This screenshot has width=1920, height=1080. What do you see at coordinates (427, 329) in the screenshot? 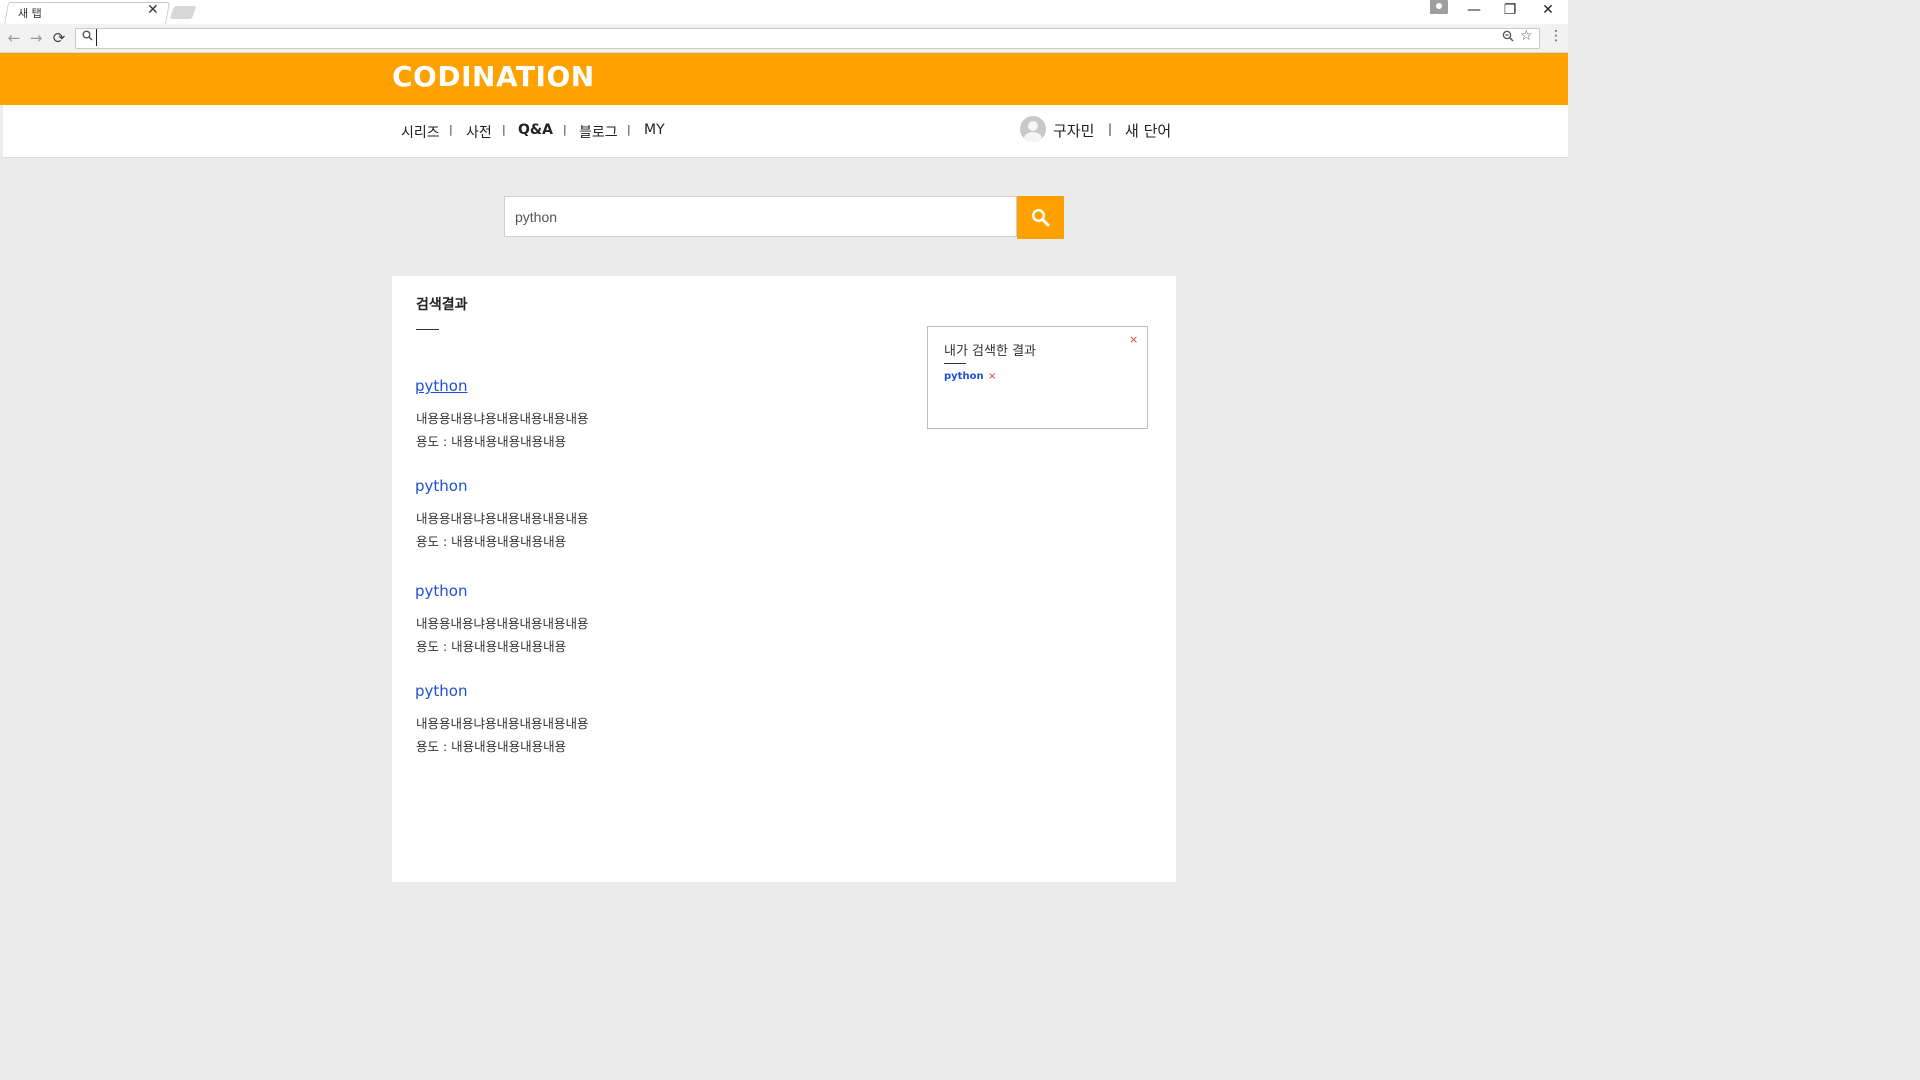
I see `heading-underline` at bounding box center [427, 329].